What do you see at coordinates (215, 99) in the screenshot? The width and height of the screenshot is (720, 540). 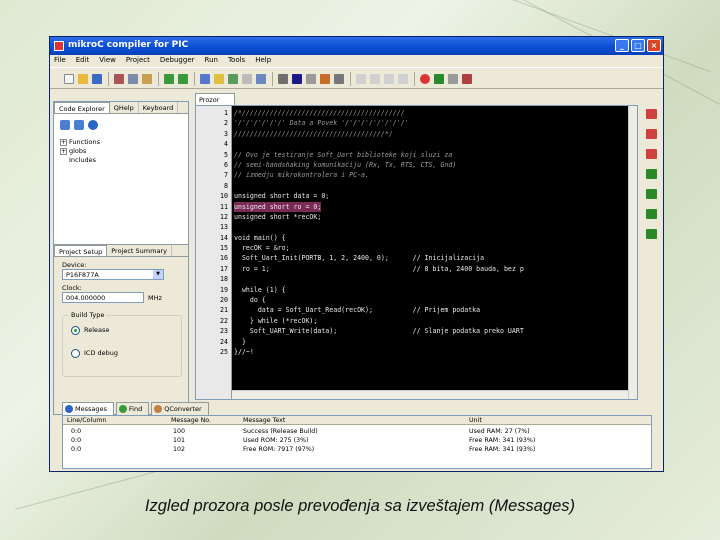 I see `editor-tab: Prozor` at bounding box center [215, 99].